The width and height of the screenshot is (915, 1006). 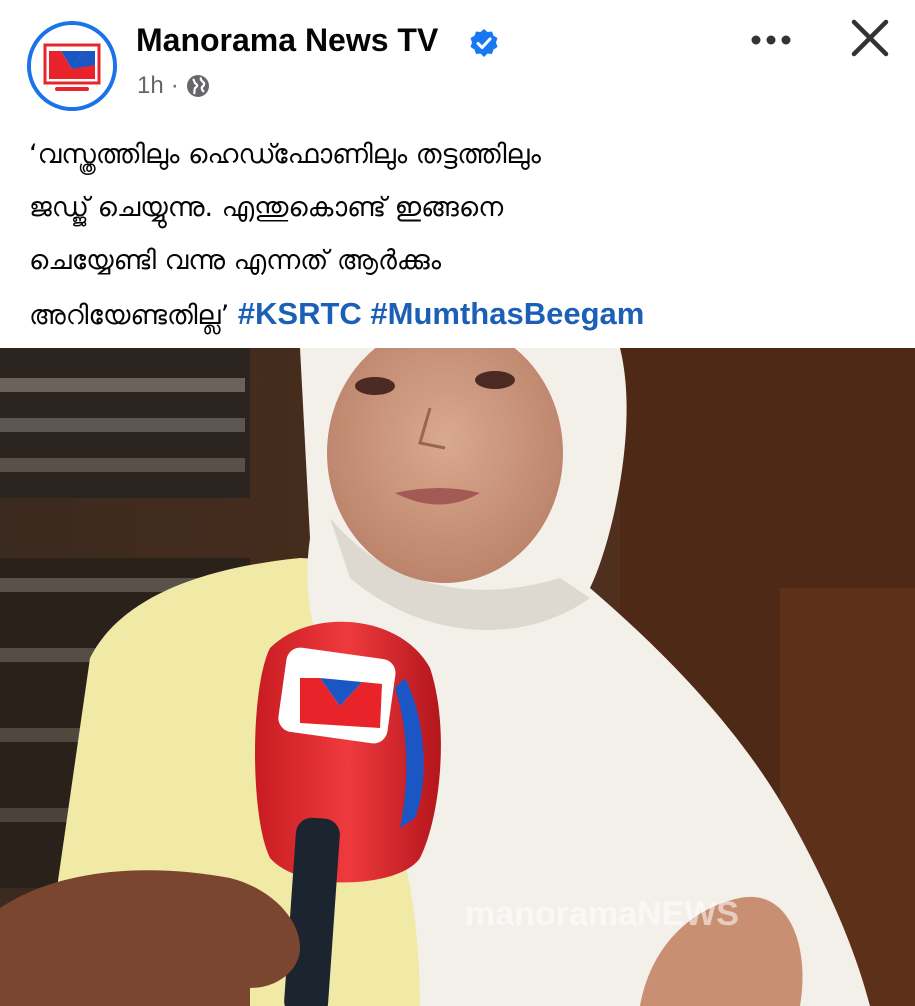 I want to click on caption-line-last: അറിയേണ്ടതില്ല’ #KSRTC #MumthasBeegam, so click(x=464, y=314).